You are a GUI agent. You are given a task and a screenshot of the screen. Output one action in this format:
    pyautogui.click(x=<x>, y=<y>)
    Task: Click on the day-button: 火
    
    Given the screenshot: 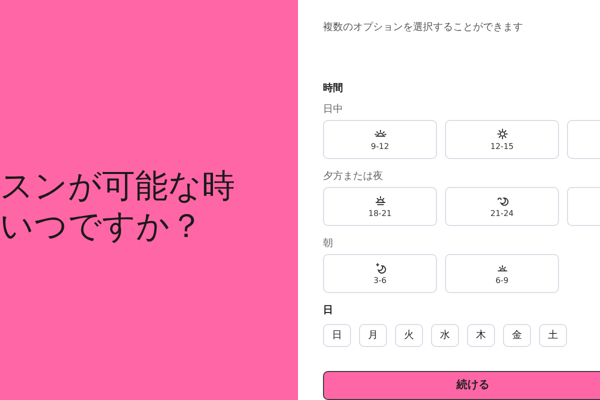 What is the action you would take?
    pyautogui.click(x=409, y=335)
    